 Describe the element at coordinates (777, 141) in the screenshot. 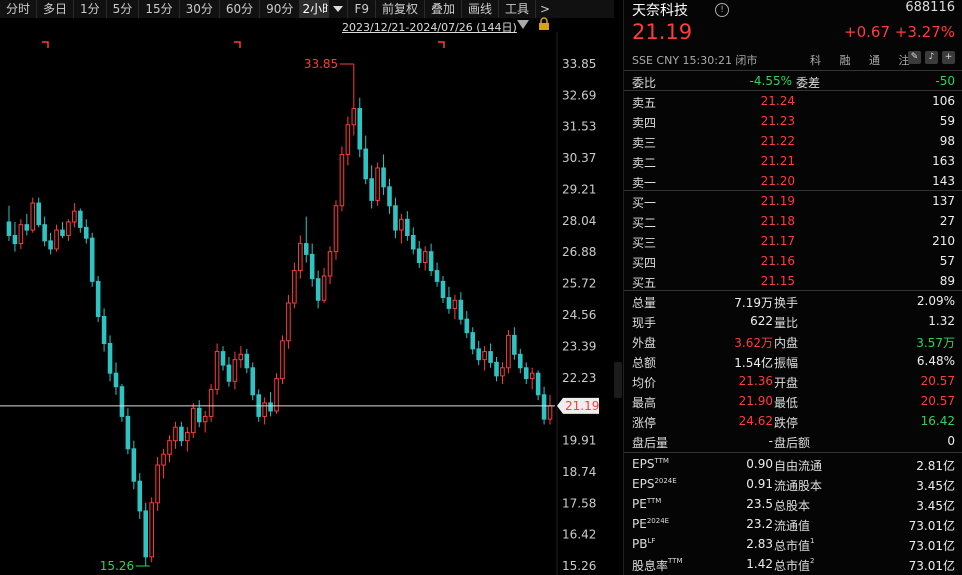

I see `row-price: 21.22` at that location.